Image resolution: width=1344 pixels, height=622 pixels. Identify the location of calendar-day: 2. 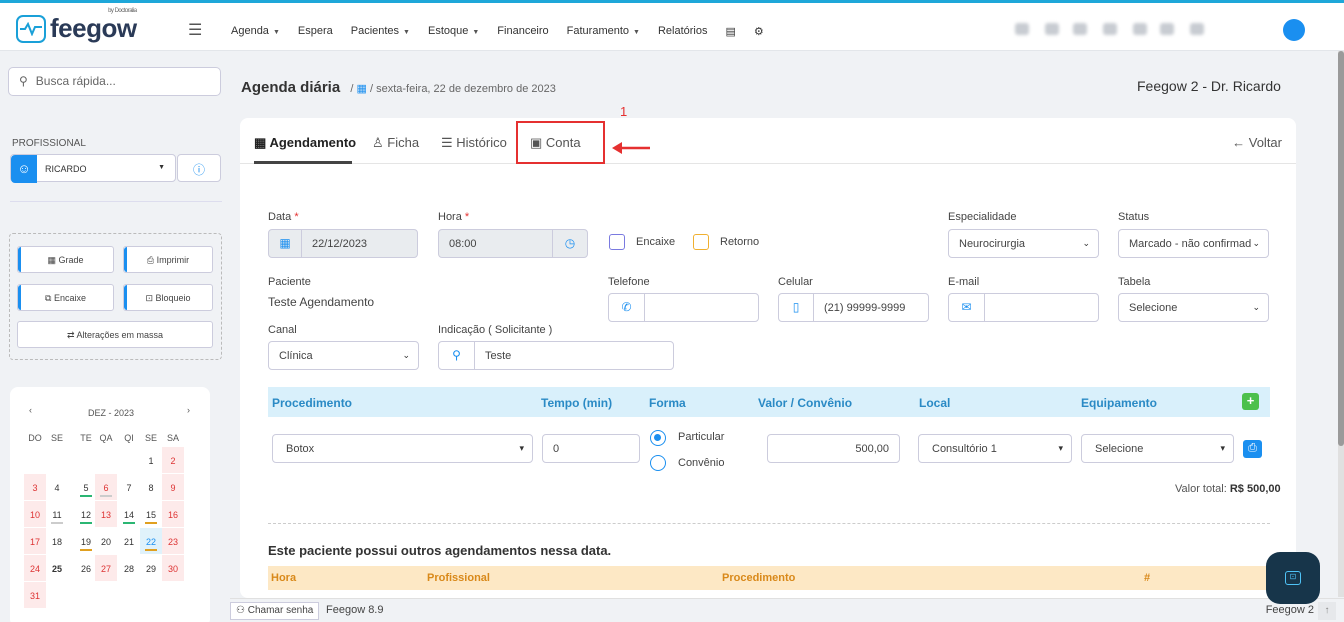
(173, 460).